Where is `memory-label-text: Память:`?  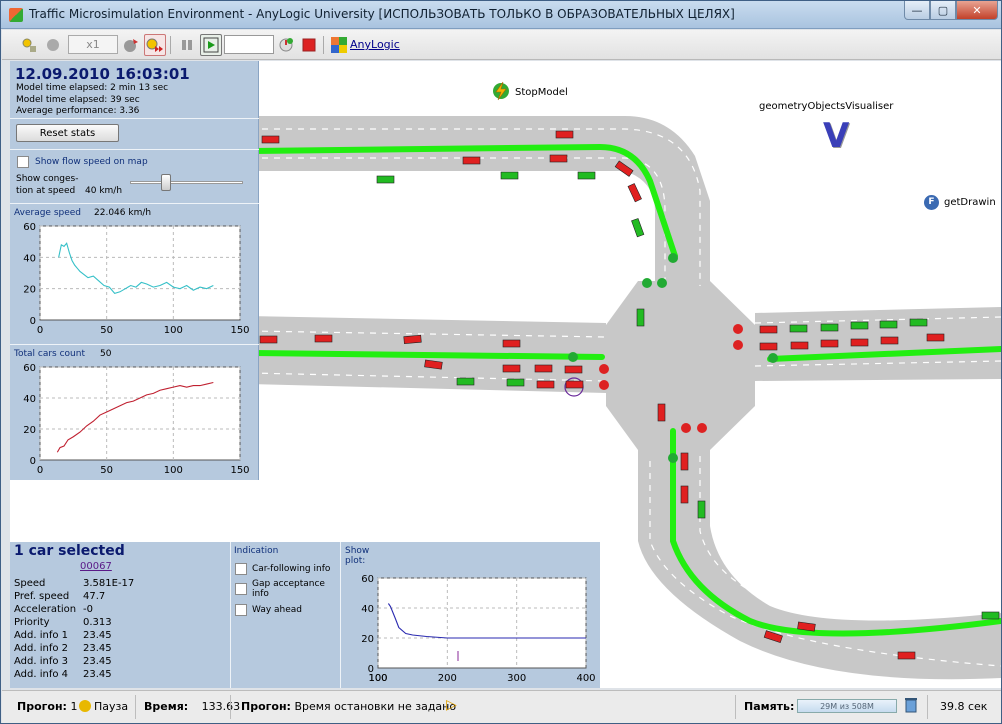
memory-label-text: Память: is located at coordinates (769, 706).